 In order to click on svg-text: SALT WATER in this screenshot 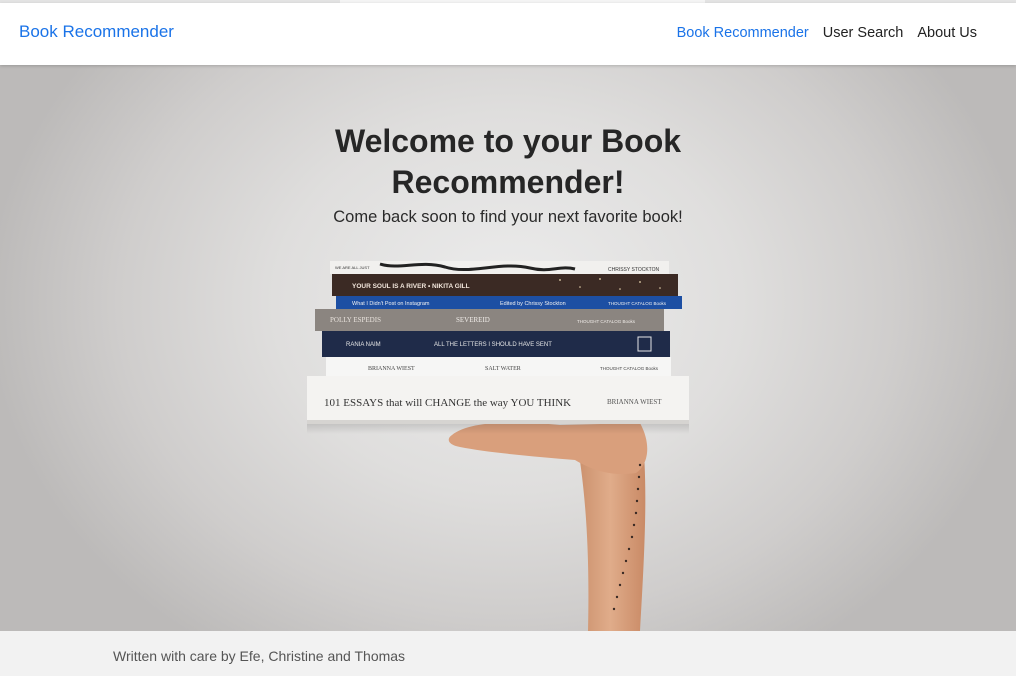, I will do `click(503, 369)`.